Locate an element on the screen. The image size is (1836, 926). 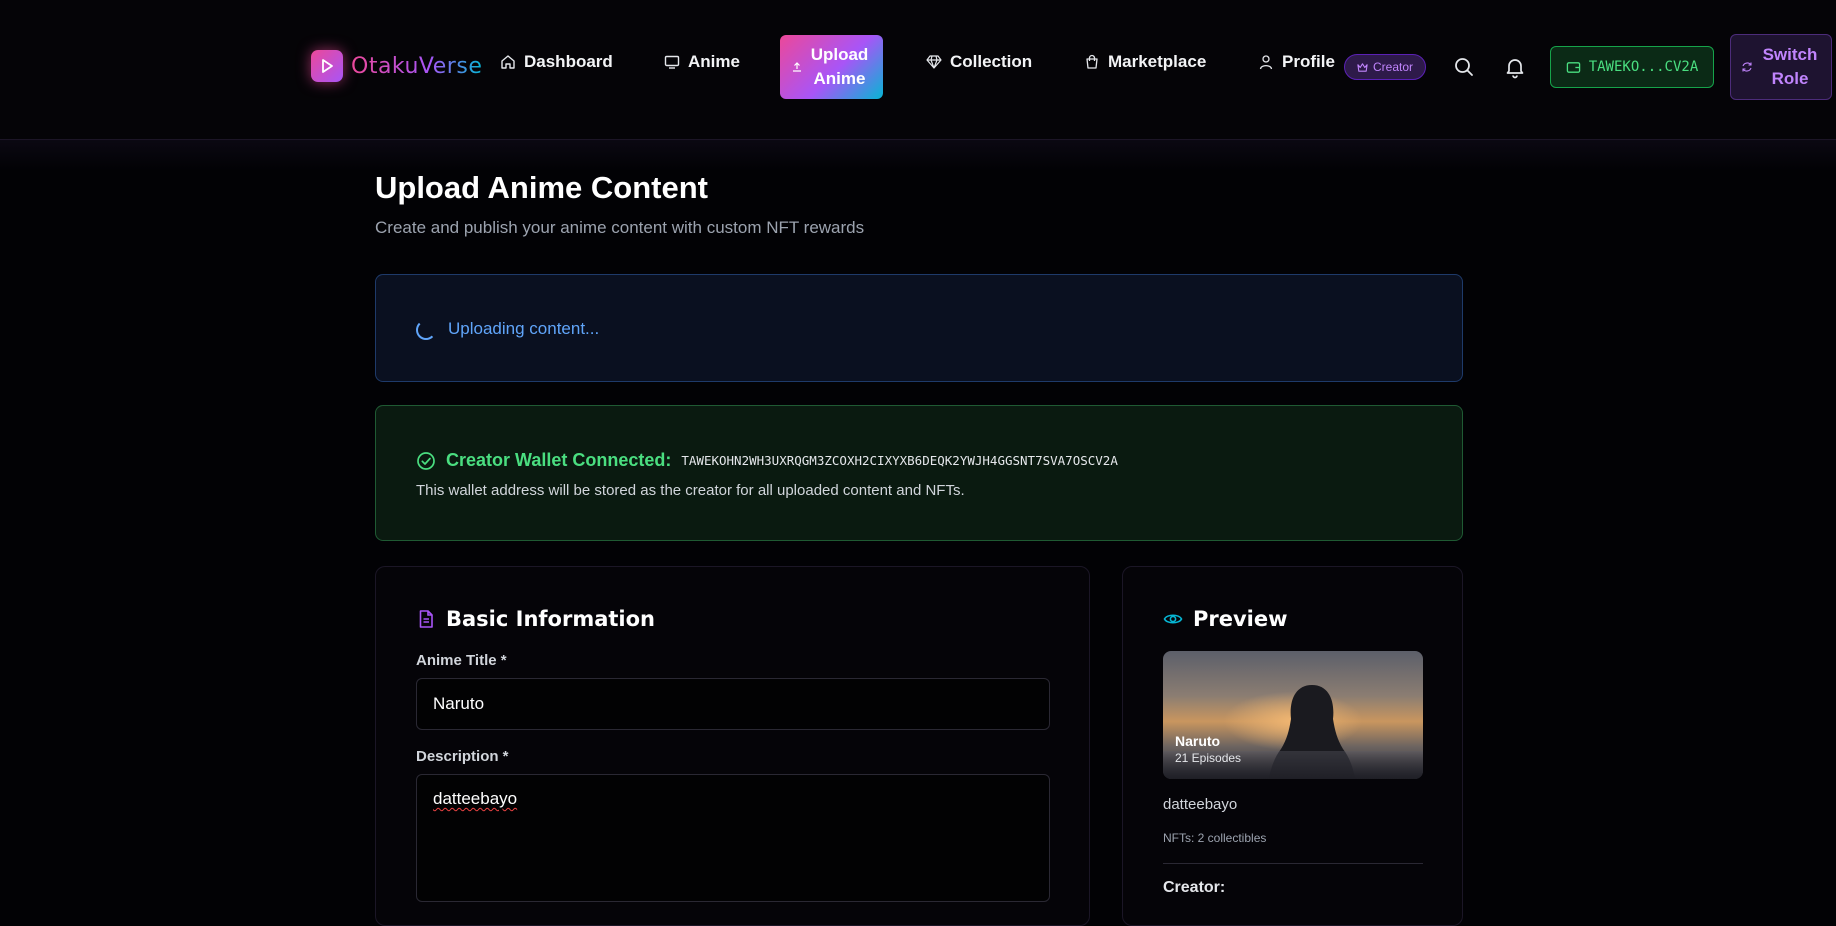
description-value: datteebayo is located at coordinates (475, 798).